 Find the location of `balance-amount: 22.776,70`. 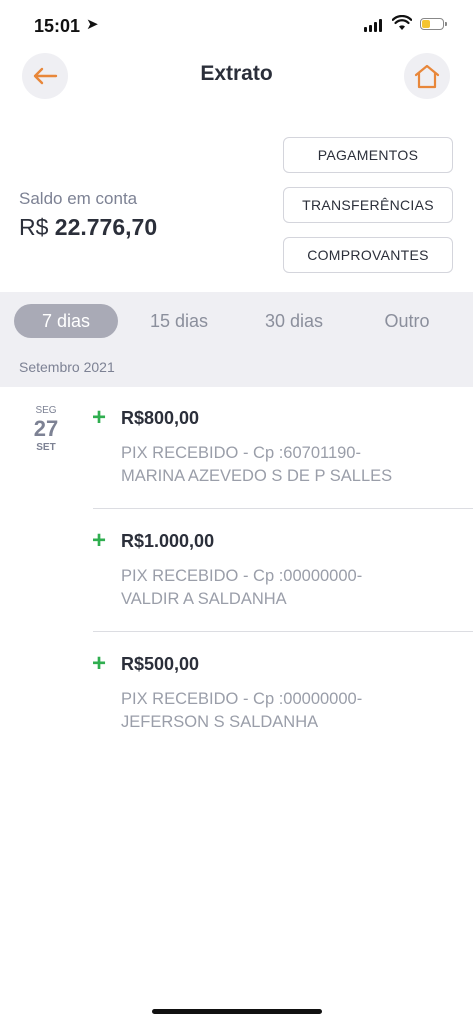

balance-amount: 22.776,70 is located at coordinates (106, 227).